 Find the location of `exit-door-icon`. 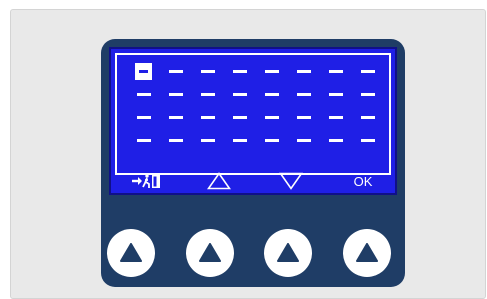

exit-door-icon is located at coordinates (146, 181).